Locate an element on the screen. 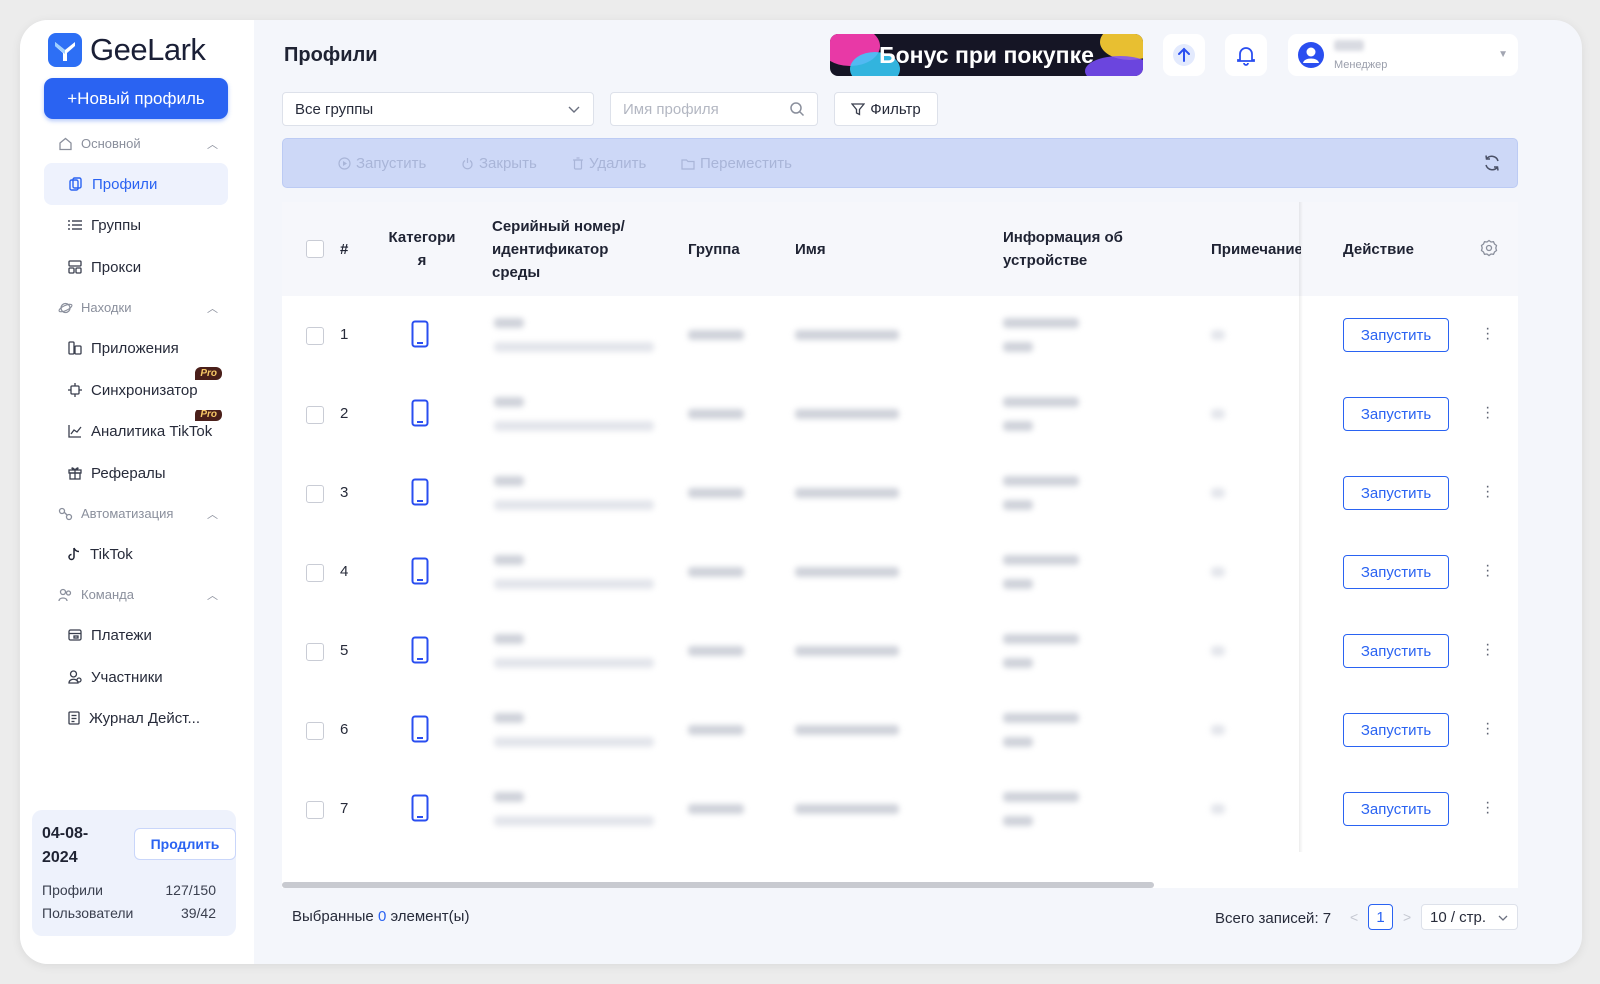 Image resolution: width=1600 pixels, height=984 pixels. redacted-note is located at coordinates (1218, 572).